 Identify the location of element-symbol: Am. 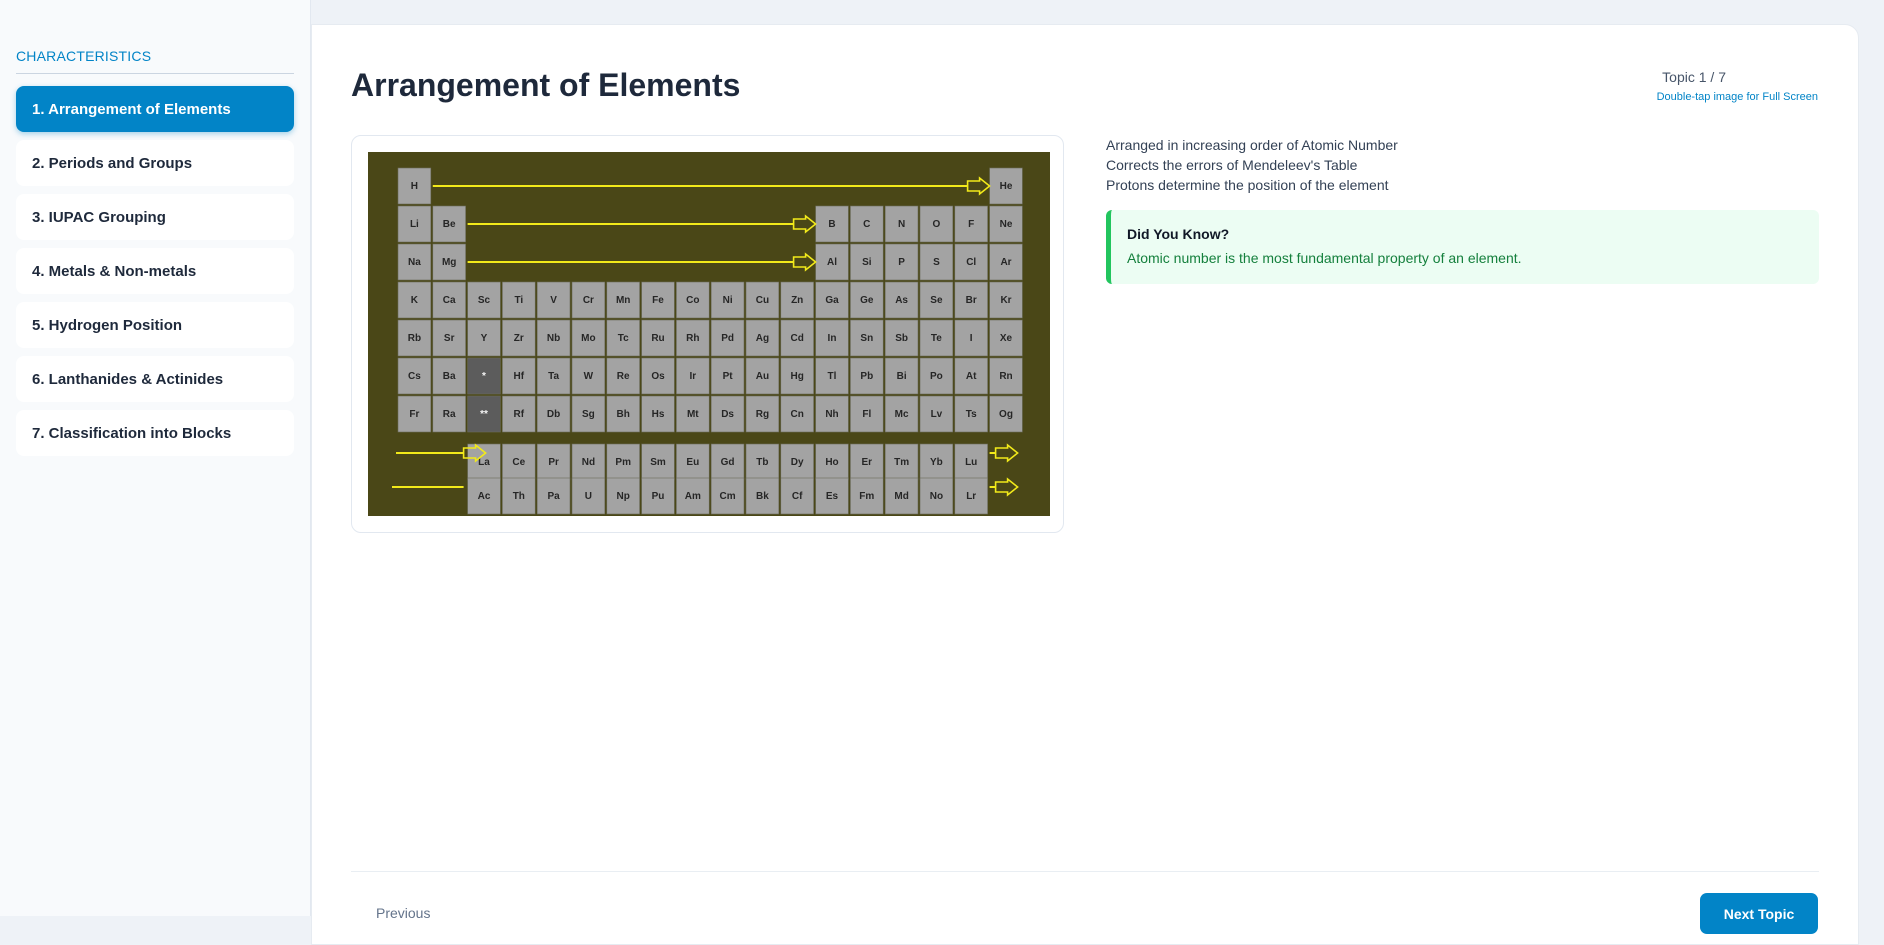
(693, 496).